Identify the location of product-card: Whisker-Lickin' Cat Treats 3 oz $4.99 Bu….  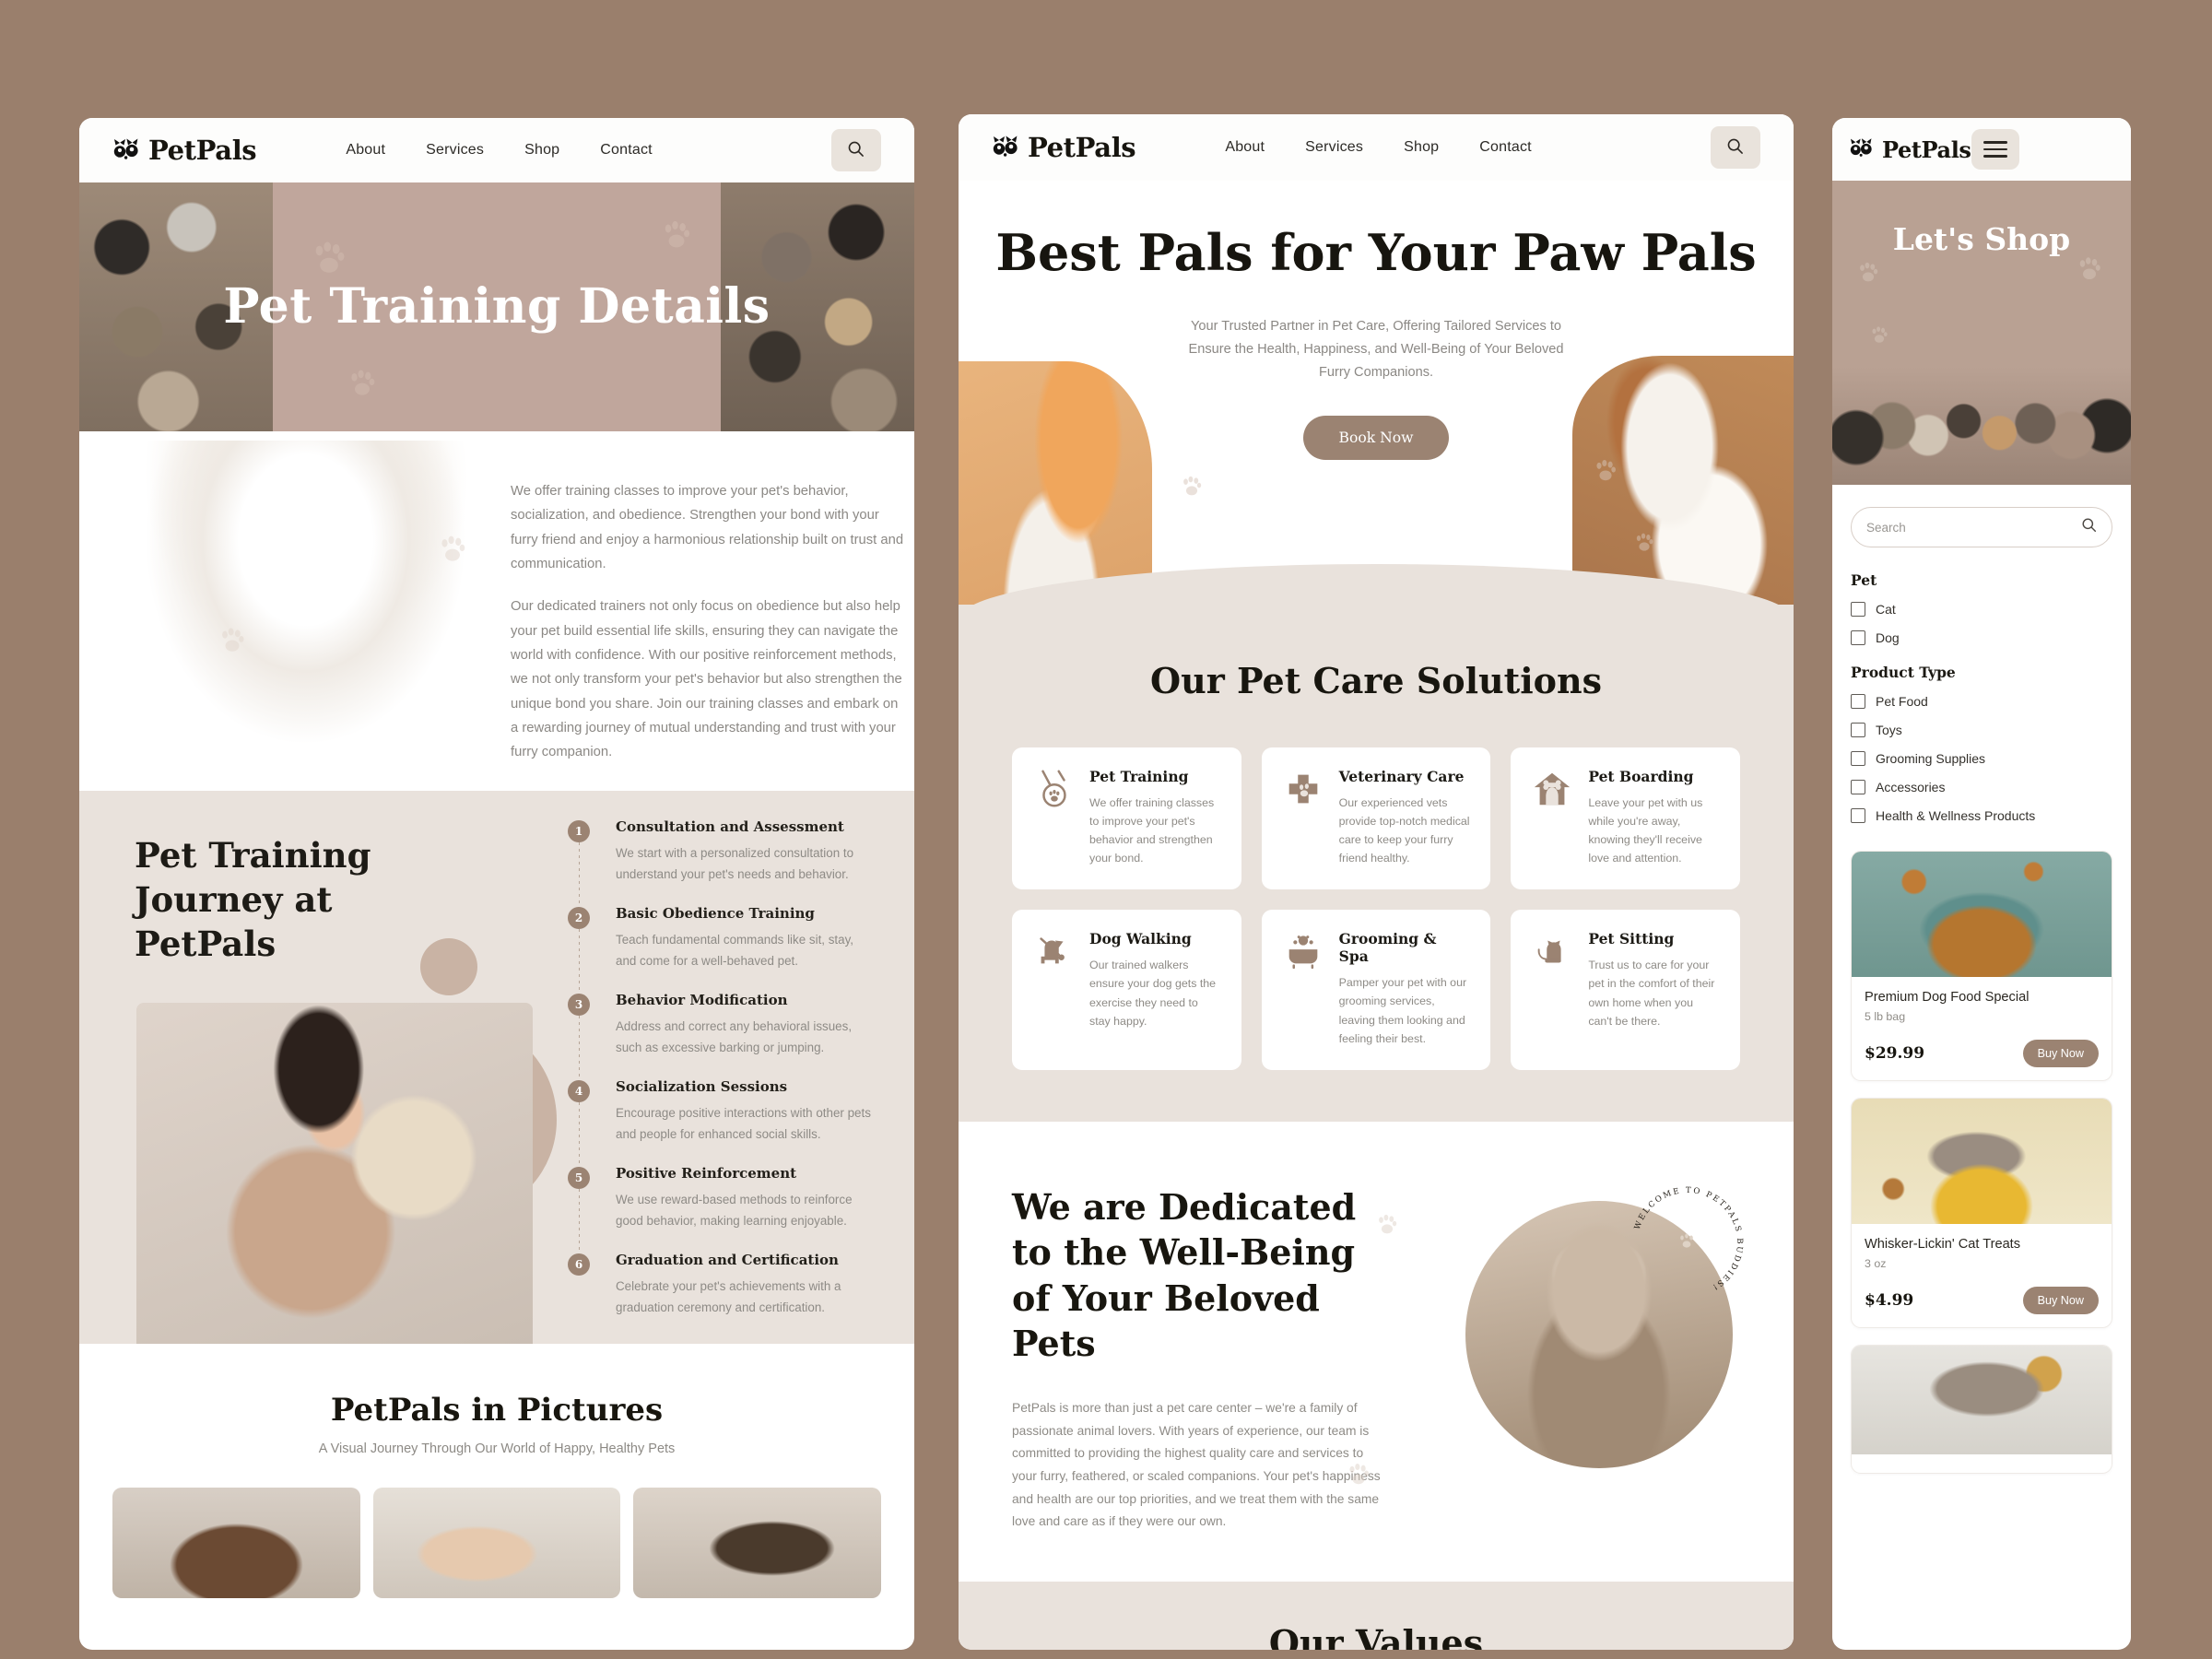
(1981, 1213).